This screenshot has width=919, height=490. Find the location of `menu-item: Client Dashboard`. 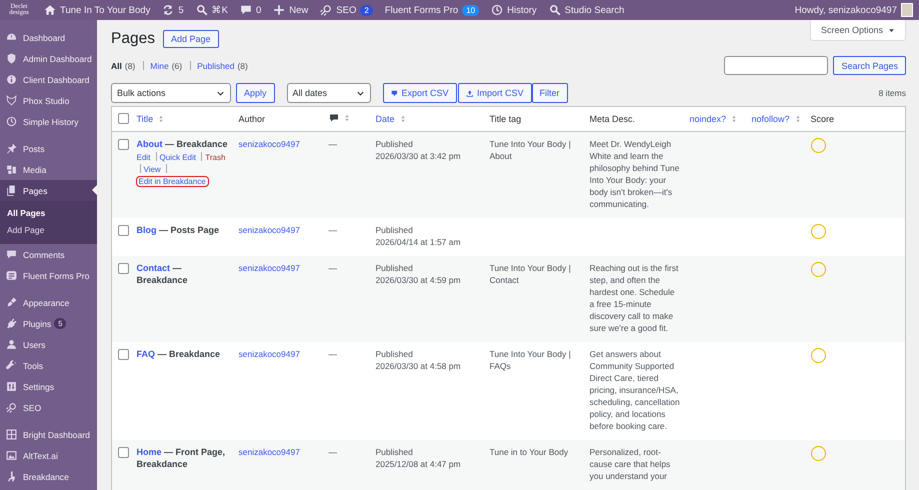

menu-item: Client Dashboard is located at coordinates (48, 79).